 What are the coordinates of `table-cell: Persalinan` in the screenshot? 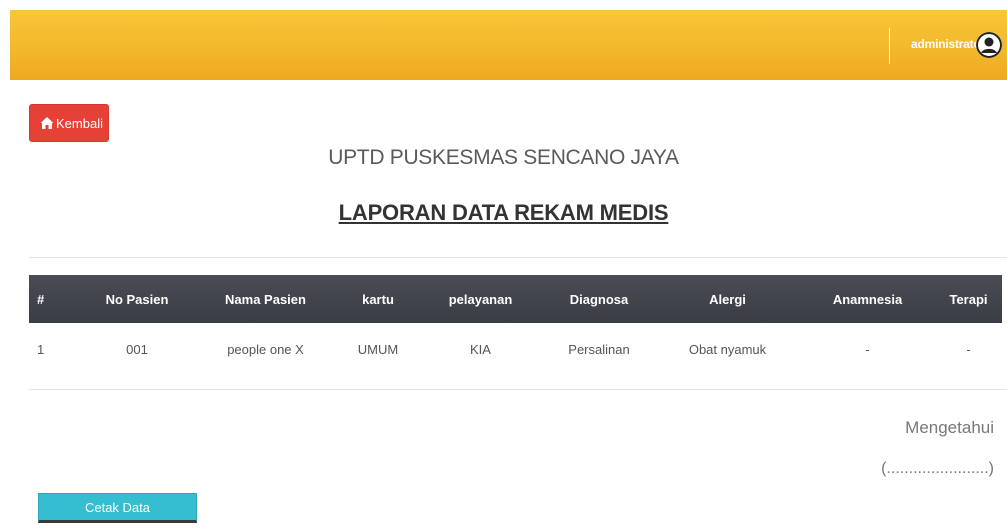 It's located at (599, 349).